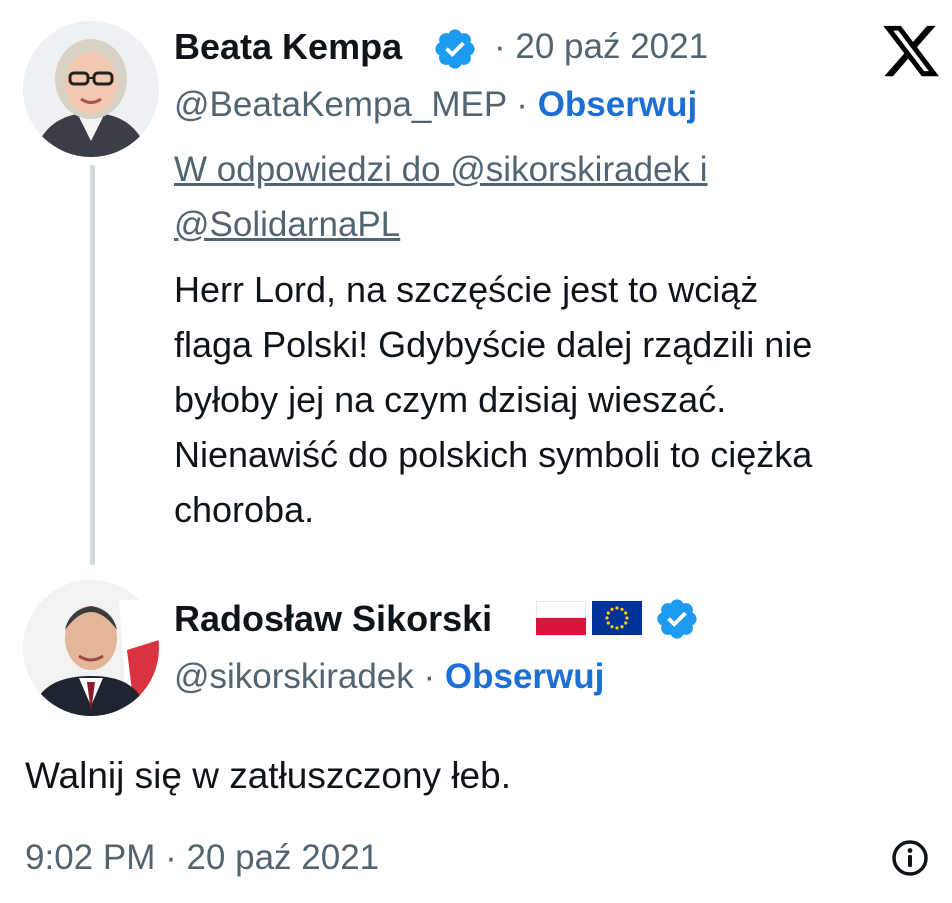 This screenshot has width=952, height=903. What do you see at coordinates (268, 775) in the screenshot?
I see `tweet-text: Walnij się w zatłuszczony łeb.` at bounding box center [268, 775].